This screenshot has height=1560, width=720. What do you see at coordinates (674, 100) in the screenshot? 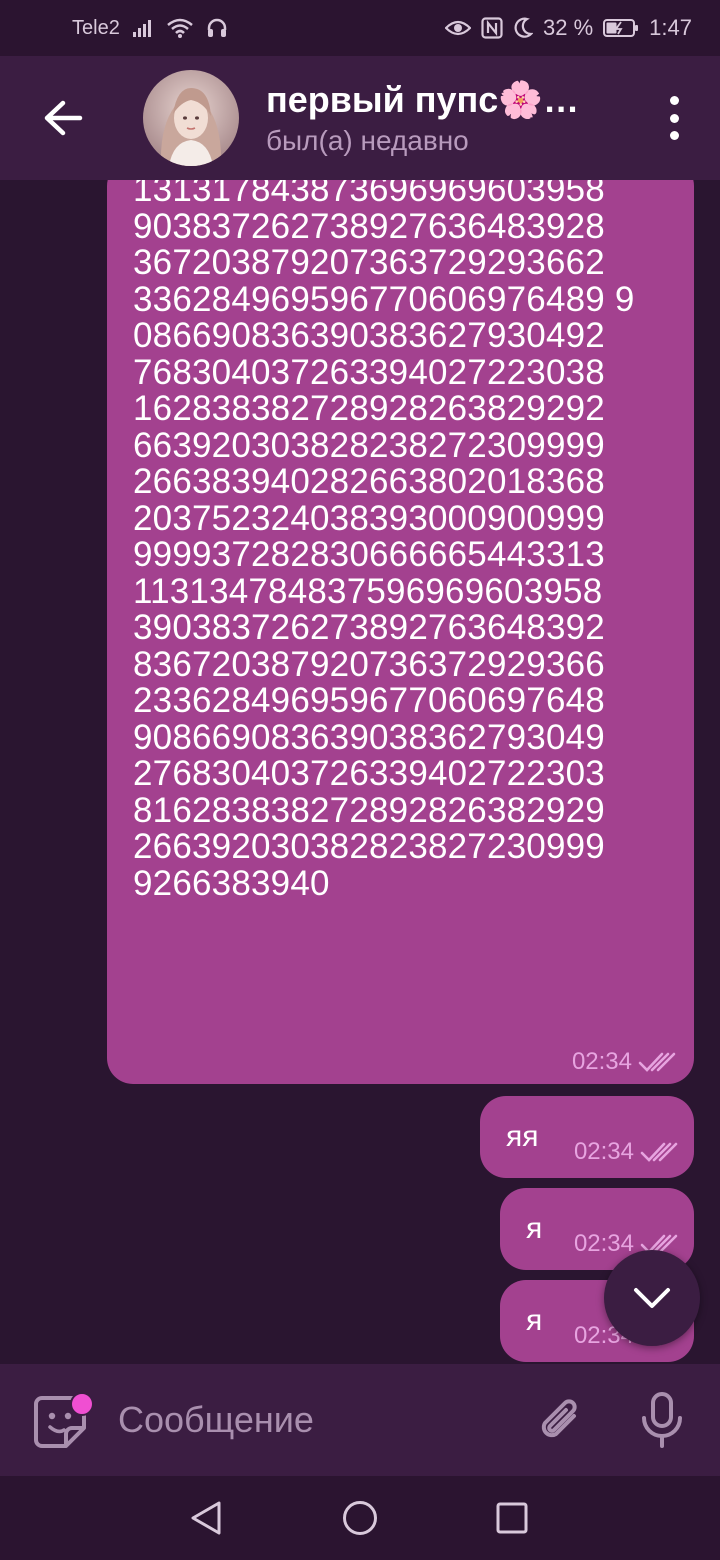
I see `more-vertical-icon` at bounding box center [674, 100].